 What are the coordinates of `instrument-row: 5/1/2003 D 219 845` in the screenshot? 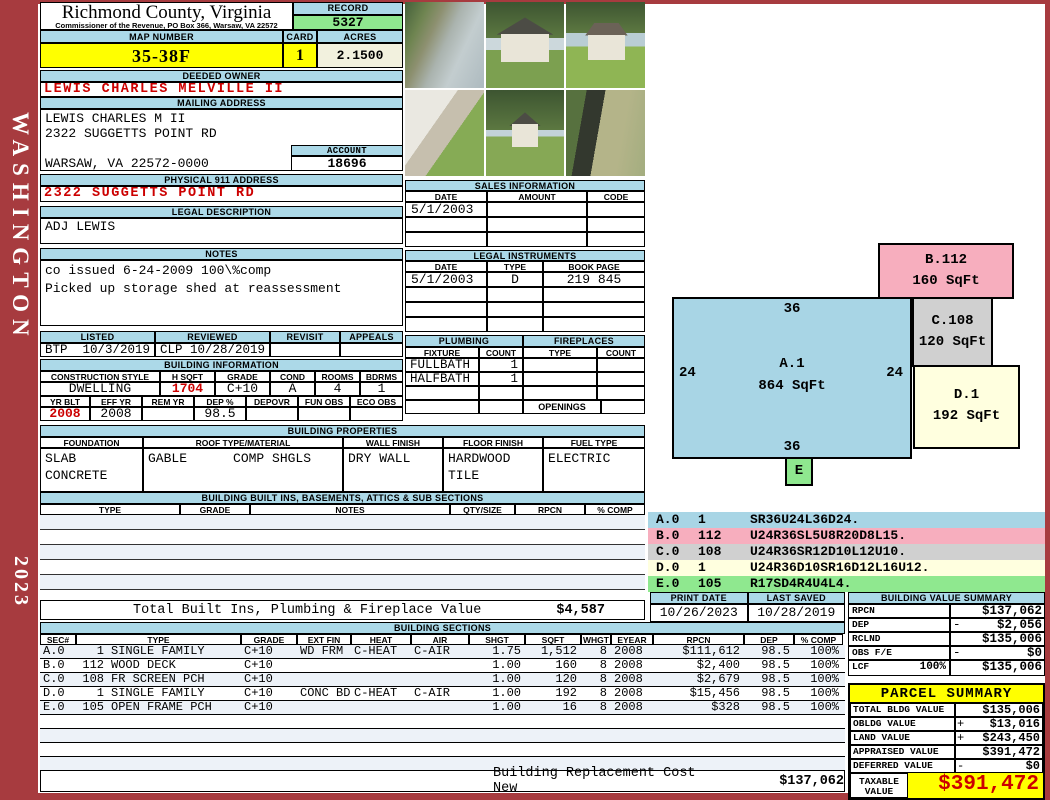 It's located at (525, 279).